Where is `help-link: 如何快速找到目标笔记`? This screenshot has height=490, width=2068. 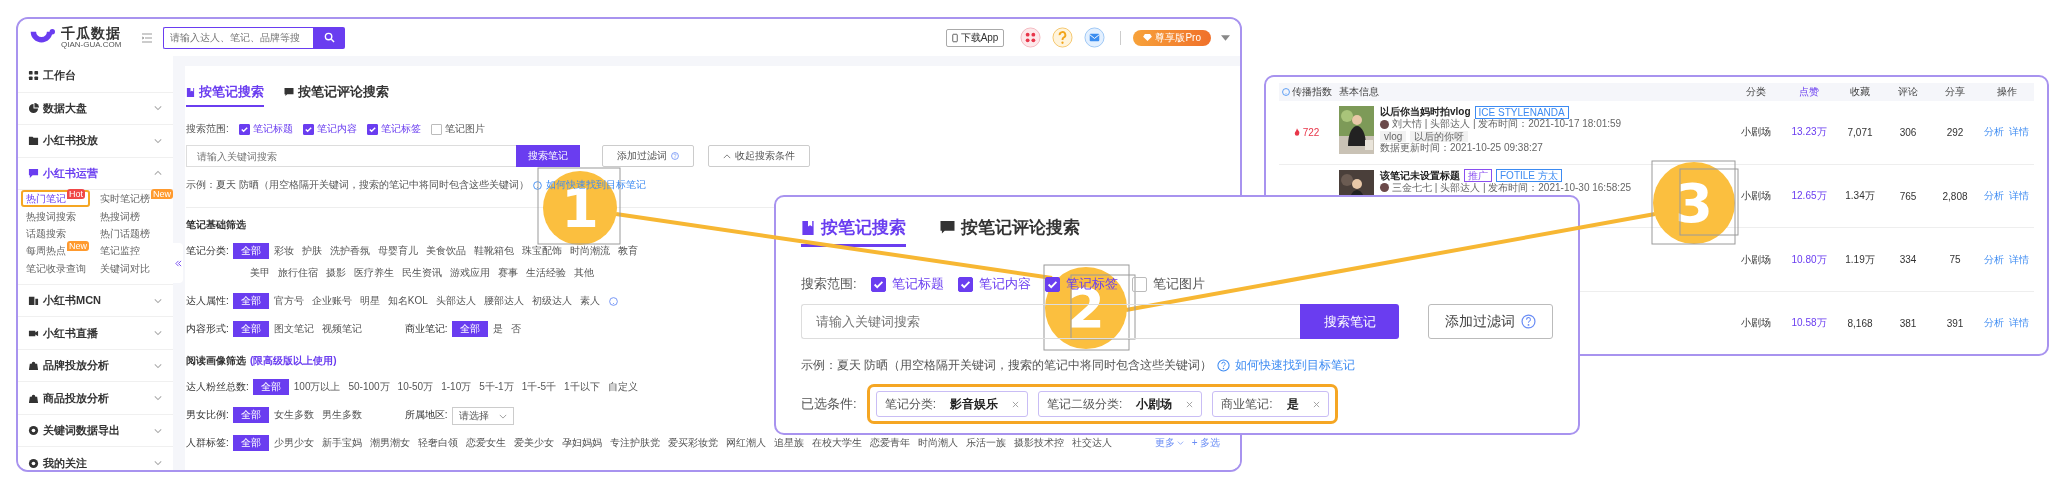 help-link: 如何快速找到目标笔记 is located at coordinates (1295, 365).